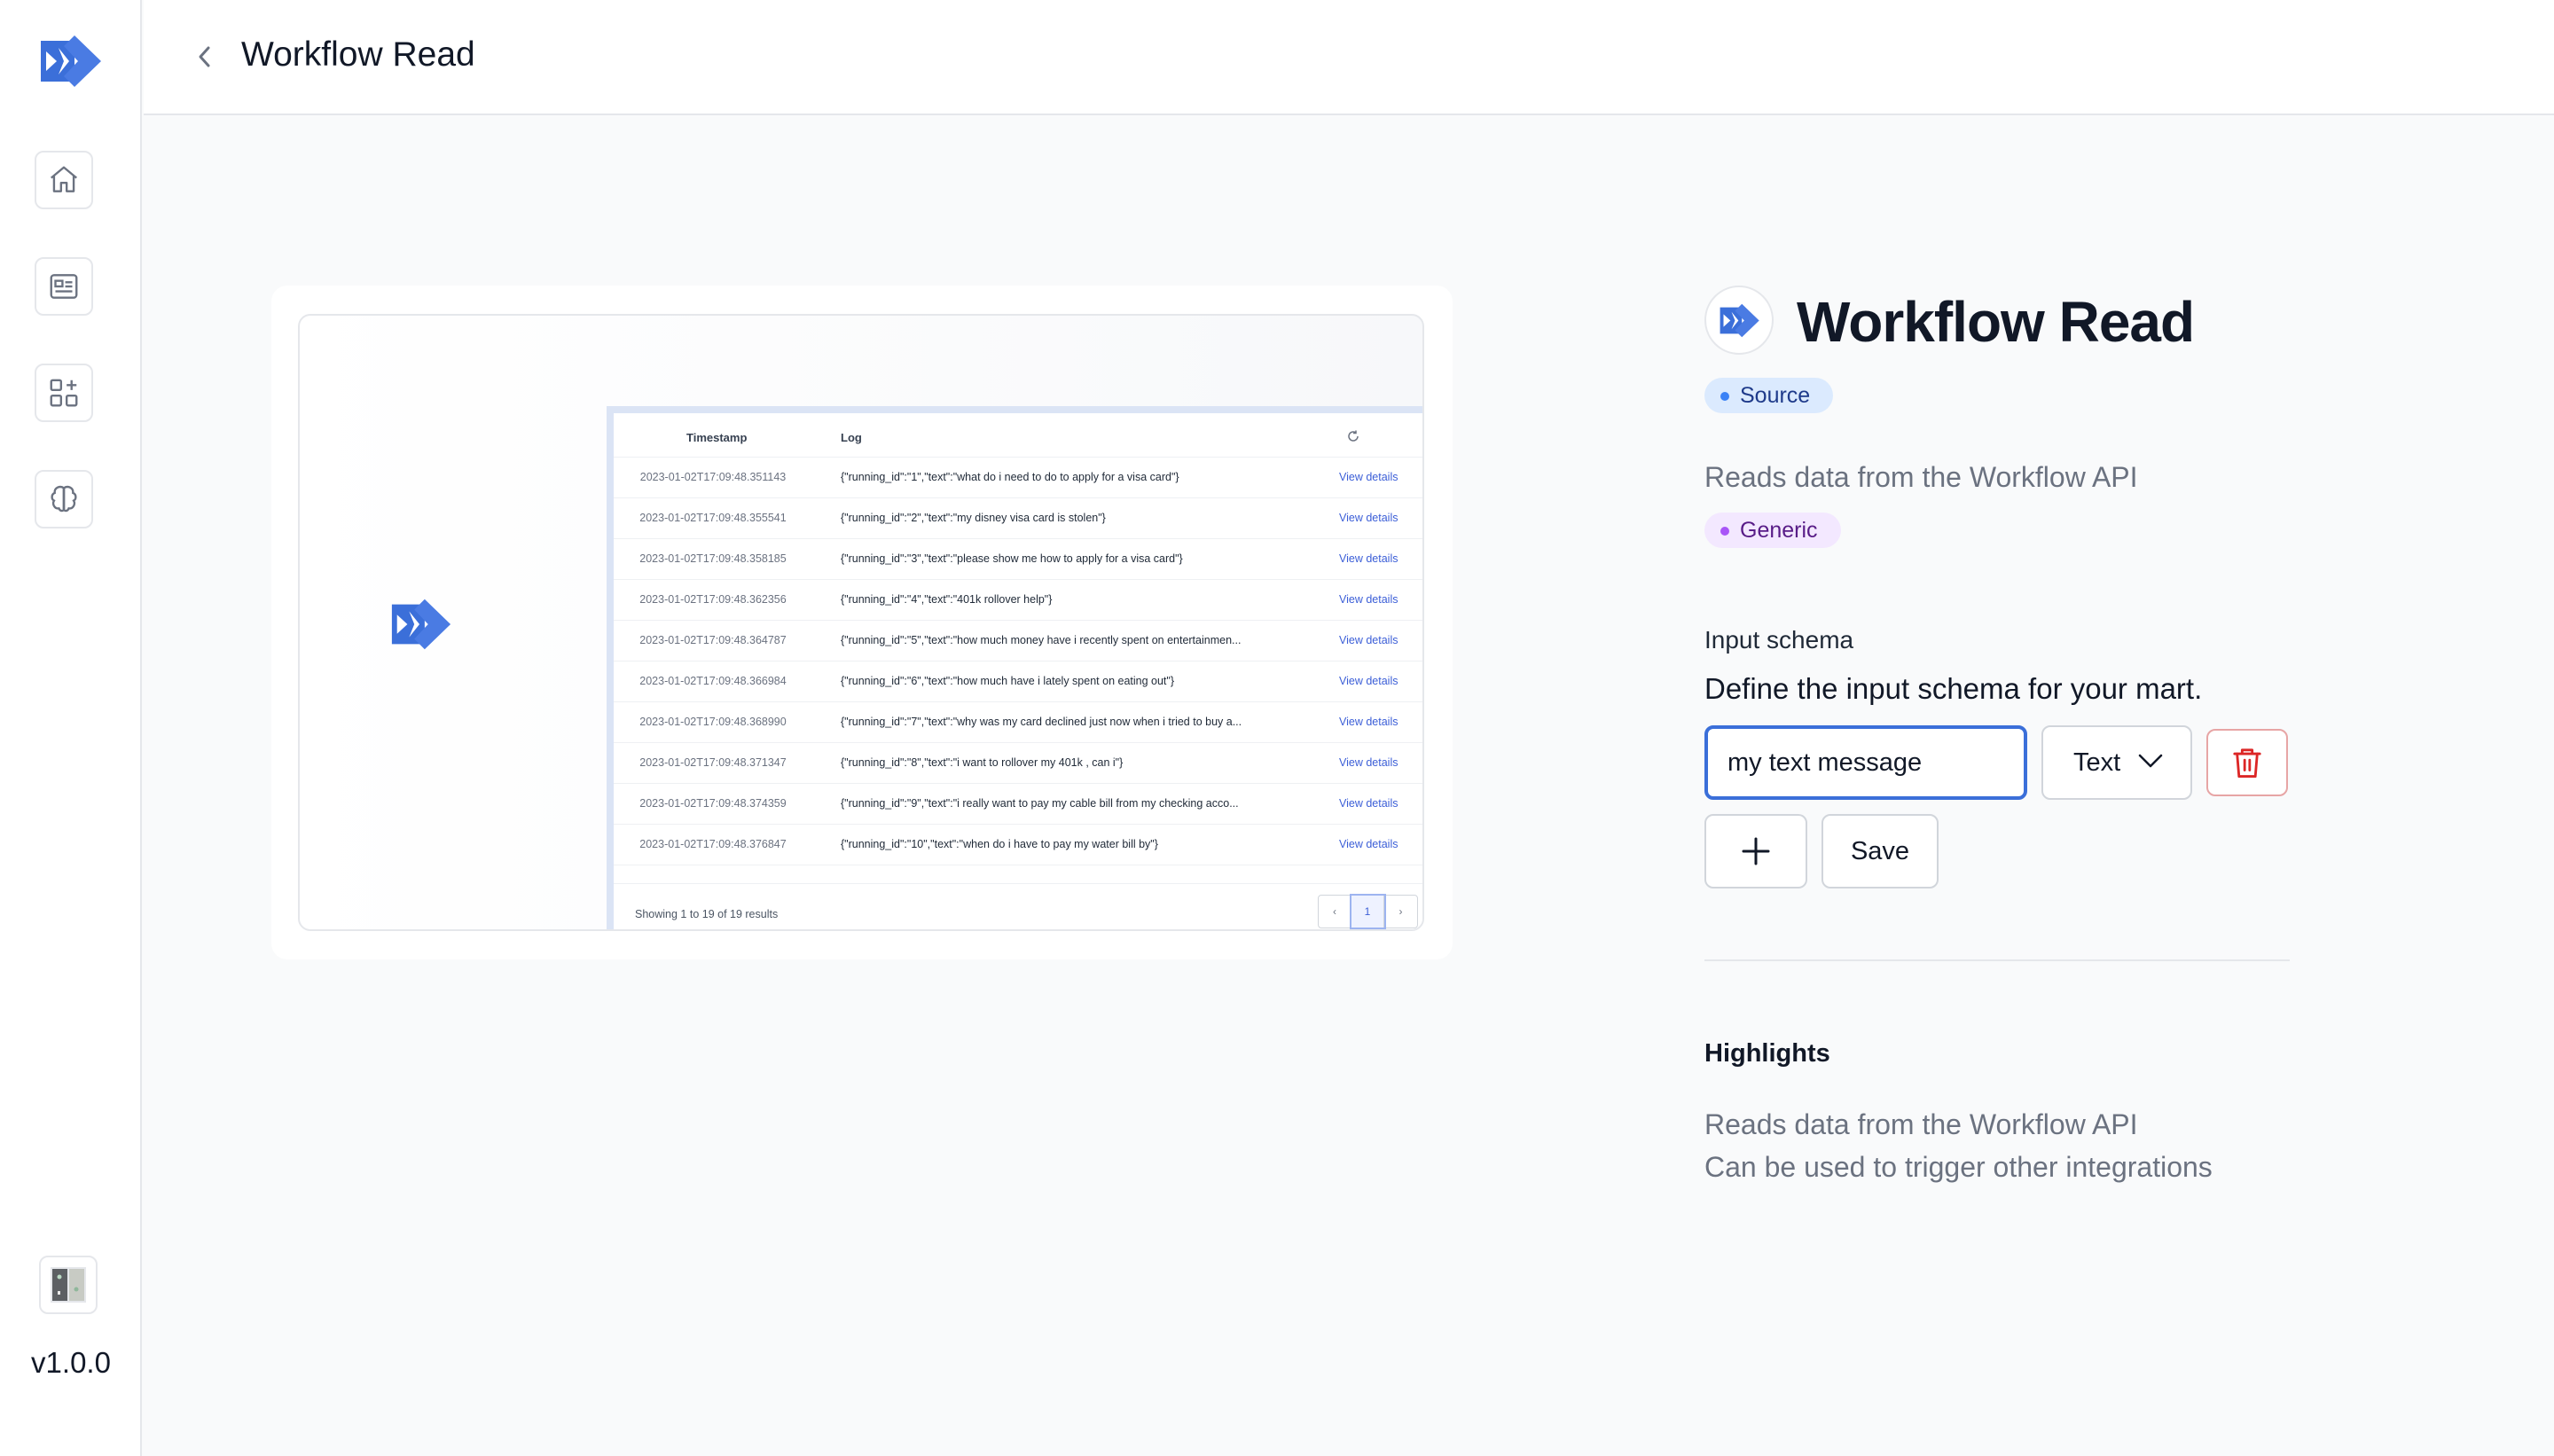 The height and width of the screenshot is (1456, 2554). Describe the element at coordinates (713, 803) in the screenshot. I see `row-timestamp: 2023-01-02T17:09:48.374359` at that location.